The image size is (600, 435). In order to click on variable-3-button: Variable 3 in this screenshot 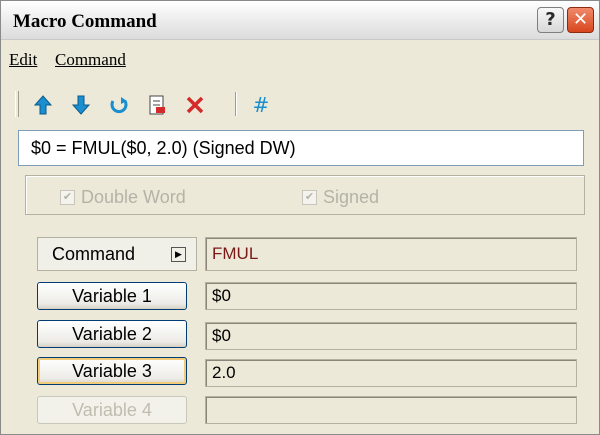, I will do `click(112, 371)`.